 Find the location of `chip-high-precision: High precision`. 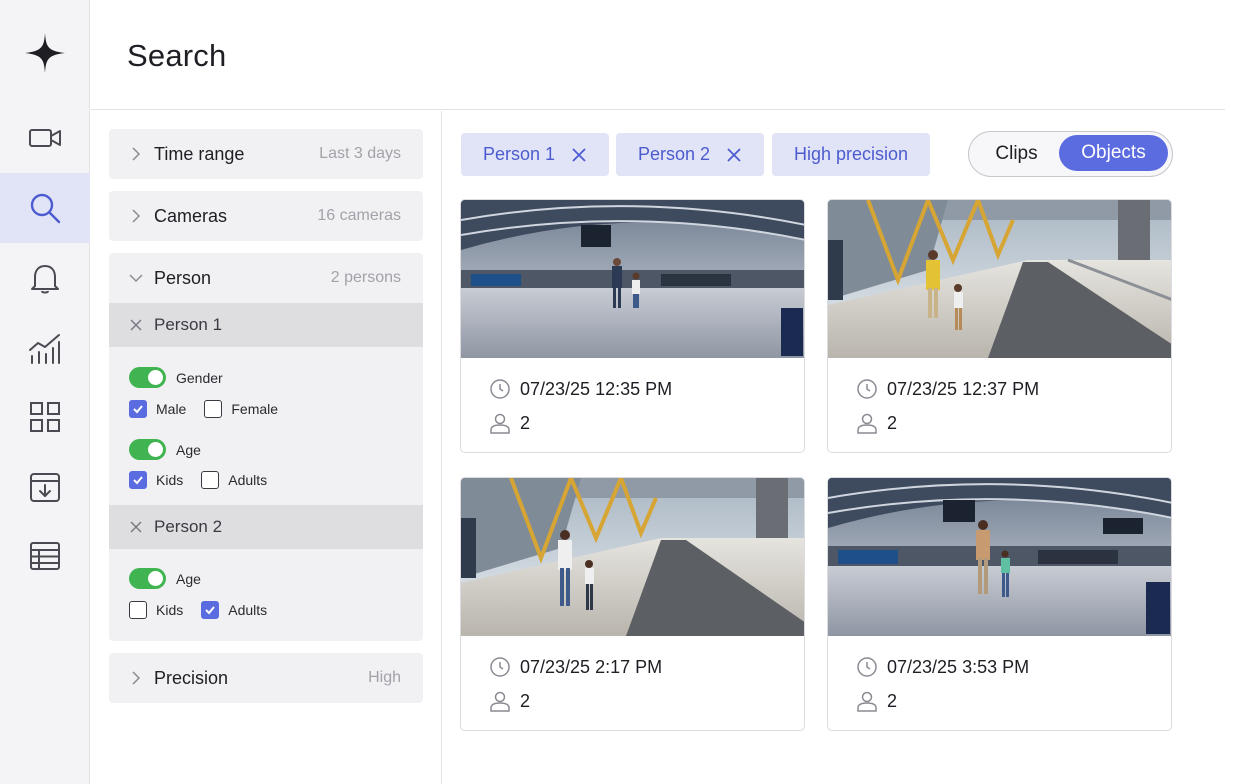

chip-high-precision: High precision is located at coordinates (851, 154).